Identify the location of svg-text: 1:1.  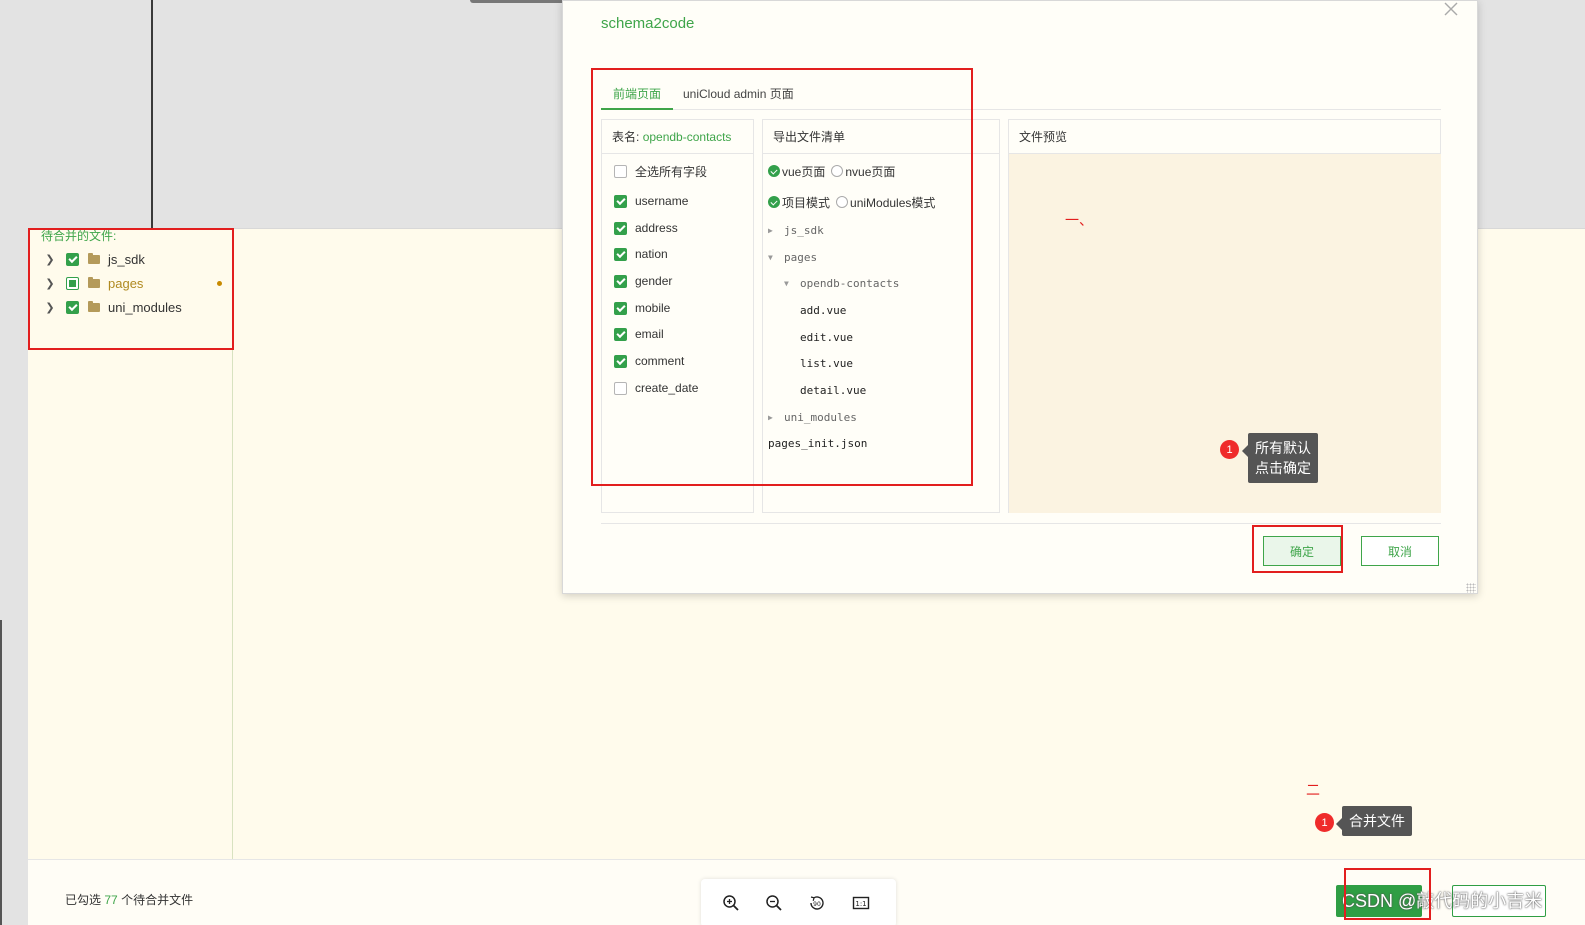
(860, 904).